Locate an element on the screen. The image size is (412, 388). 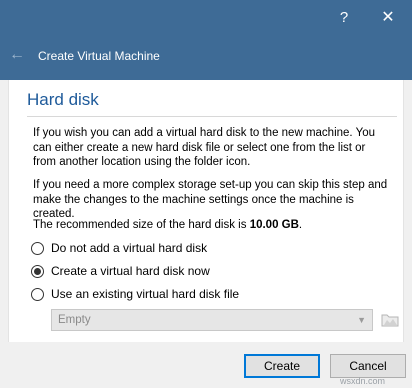
back-arrow-icon: ← is located at coordinates (17, 54).